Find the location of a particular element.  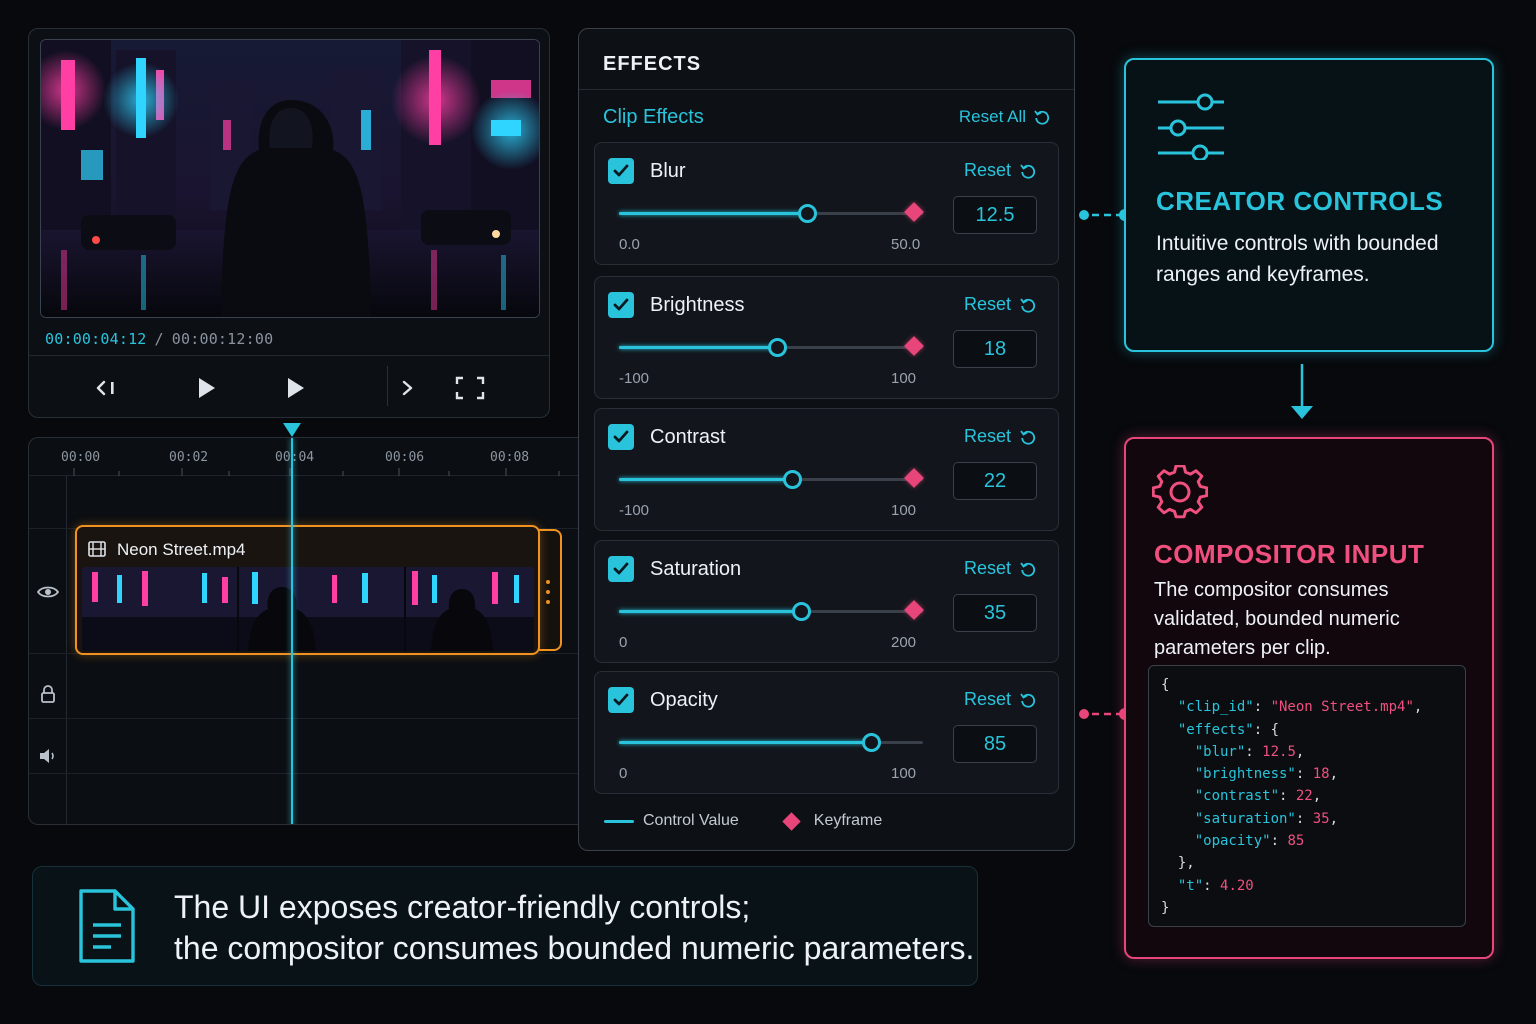

effect-card-brightness: Brightness Reset -100 100 18 is located at coordinates (826, 337).